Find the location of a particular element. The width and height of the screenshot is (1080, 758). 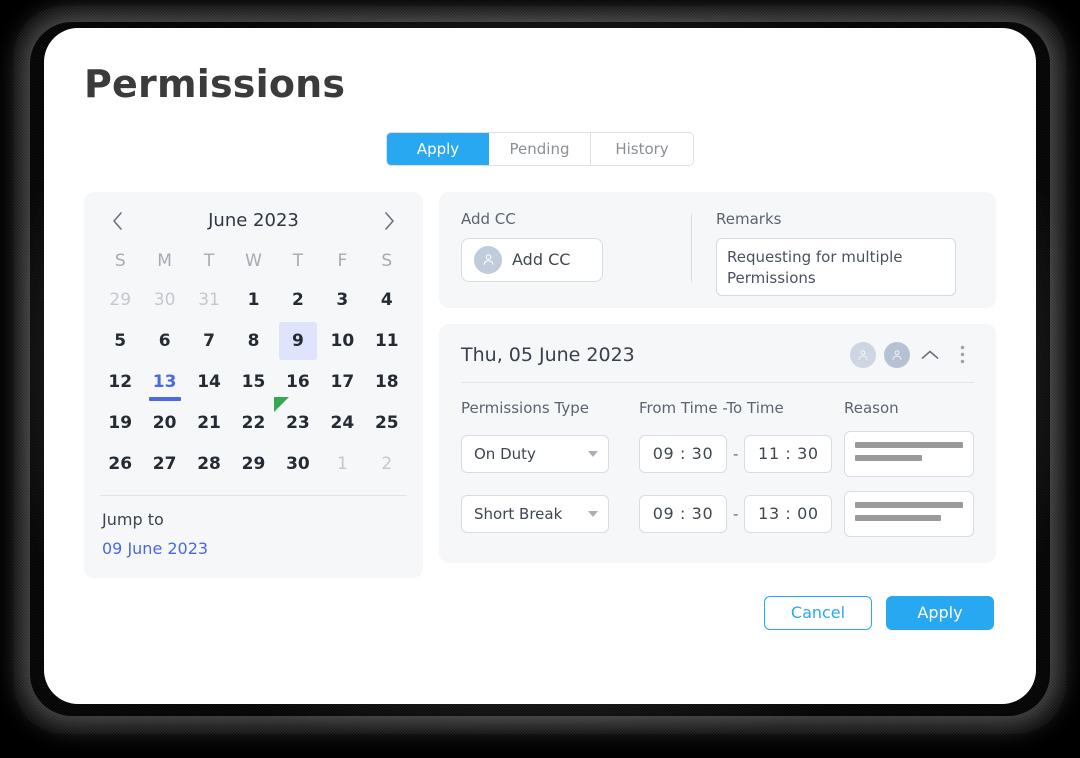

detail-header: Thu, 05 June 2023 is located at coordinates (717, 361).